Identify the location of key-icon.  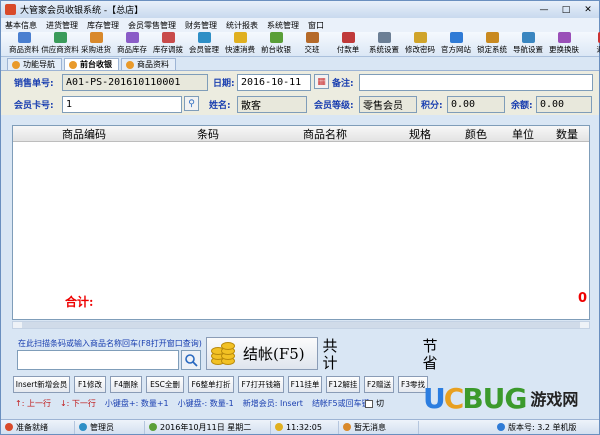
(420, 37).